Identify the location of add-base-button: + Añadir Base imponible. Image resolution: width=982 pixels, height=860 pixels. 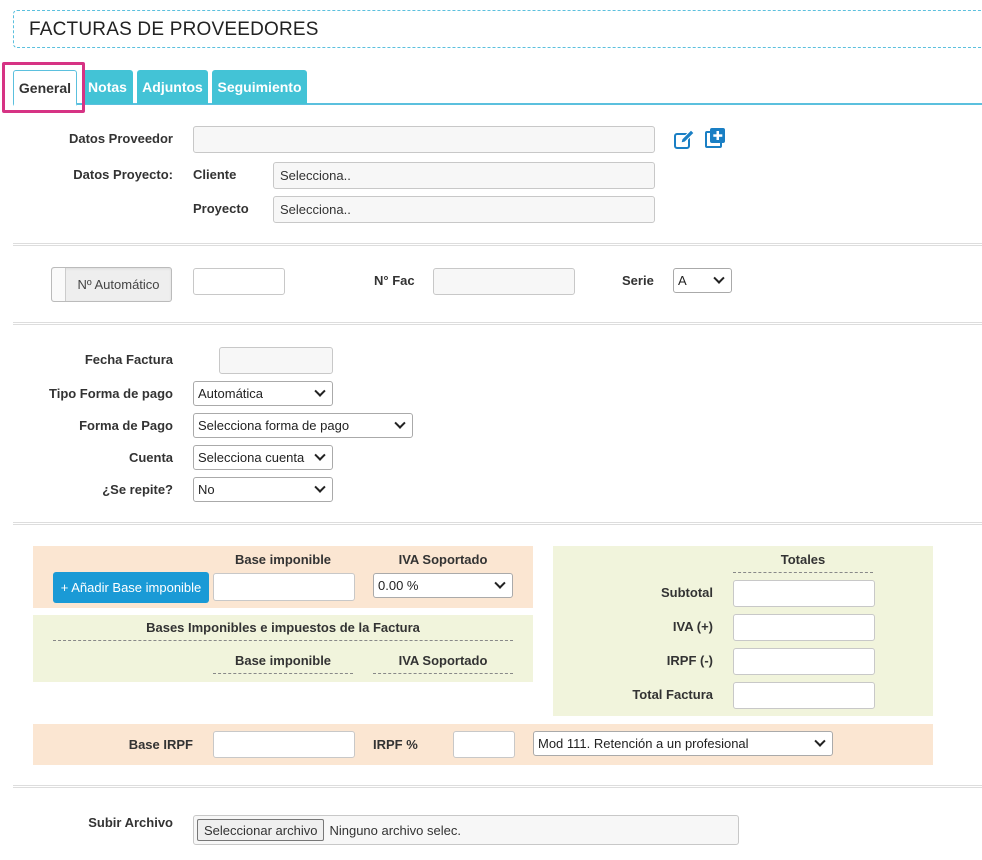
(131, 587).